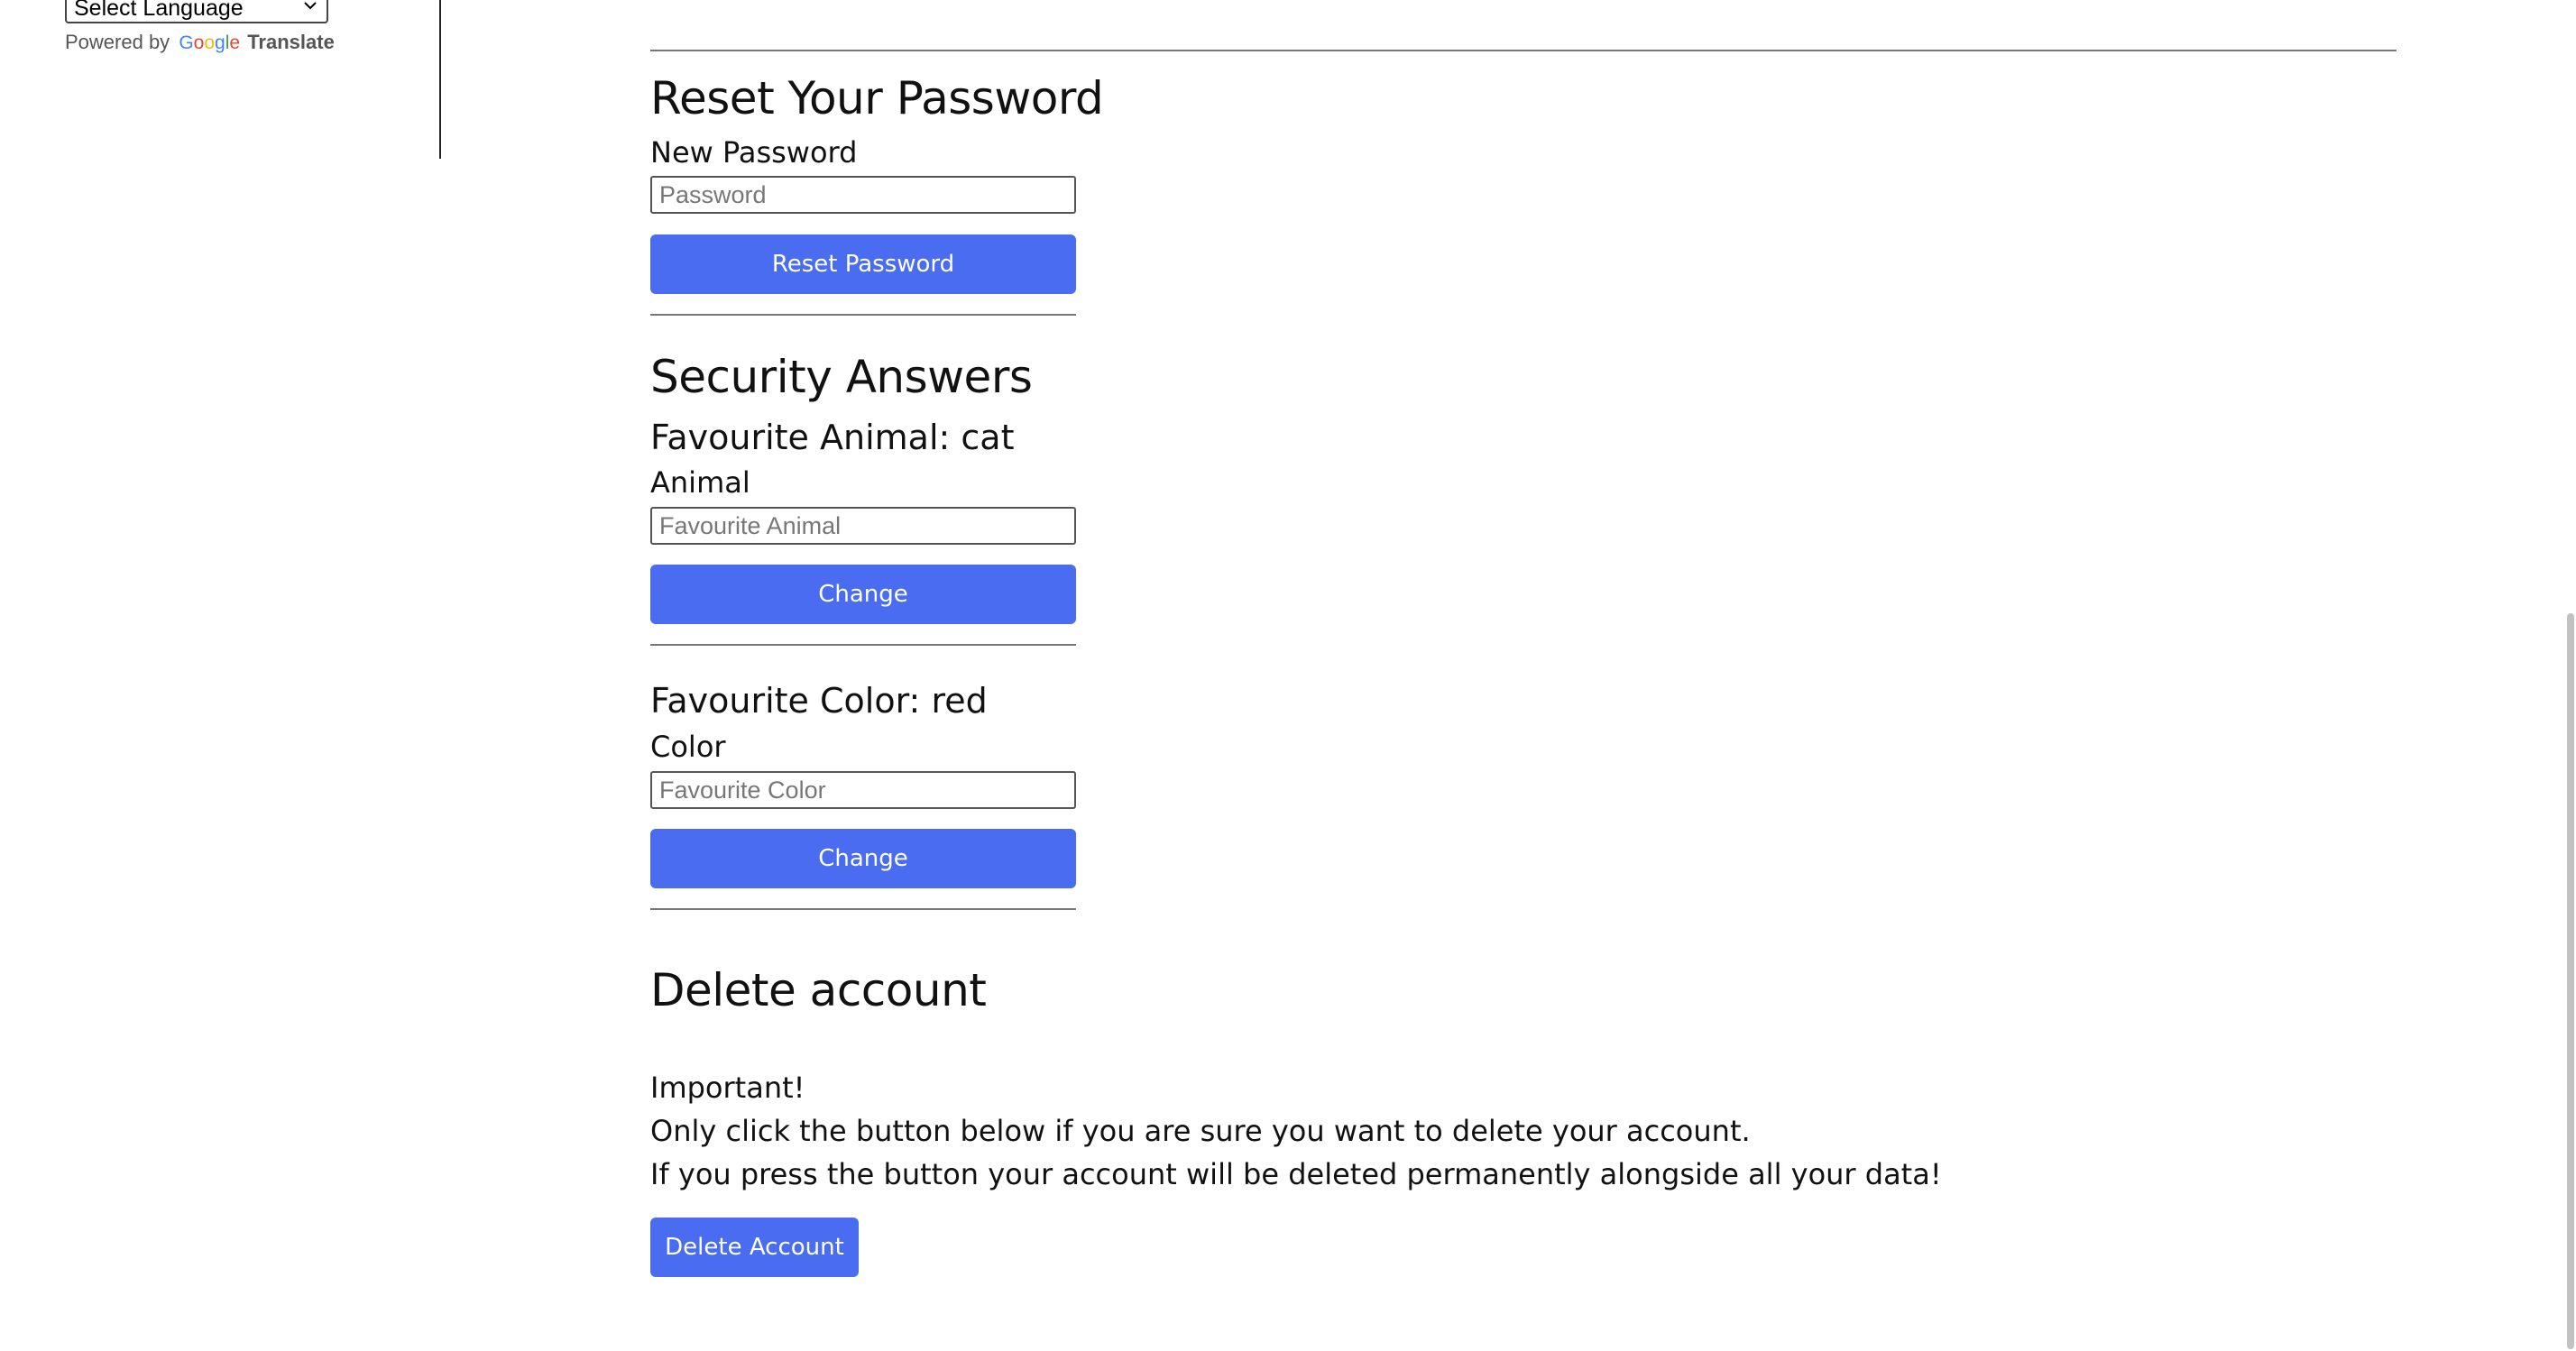 The image size is (2576, 1351). What do you see at coordinates (1523, 50) in the screenshot?
I see `top-divider` at bounding box center [1523, 50].